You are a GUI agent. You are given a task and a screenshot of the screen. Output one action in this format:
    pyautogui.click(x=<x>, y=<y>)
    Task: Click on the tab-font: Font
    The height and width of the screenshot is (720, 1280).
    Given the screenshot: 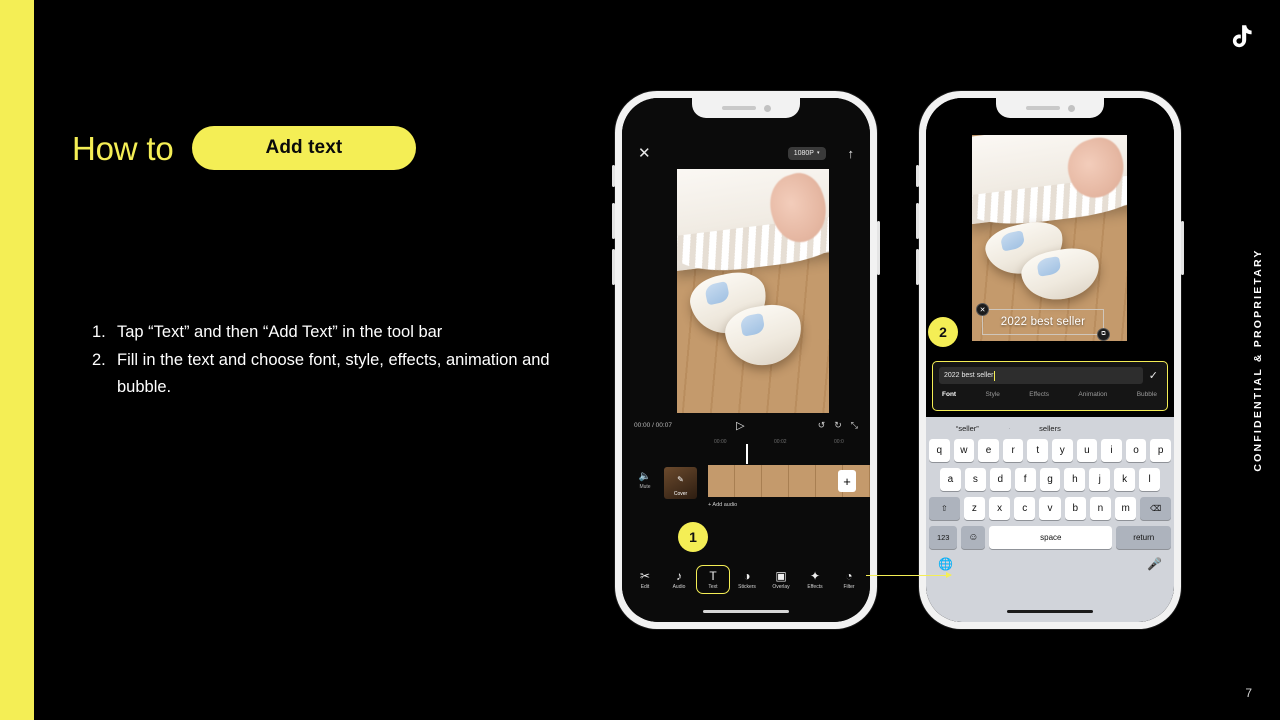 What is the action you would take?
    pyautogui.click(x=949, y=394)
    